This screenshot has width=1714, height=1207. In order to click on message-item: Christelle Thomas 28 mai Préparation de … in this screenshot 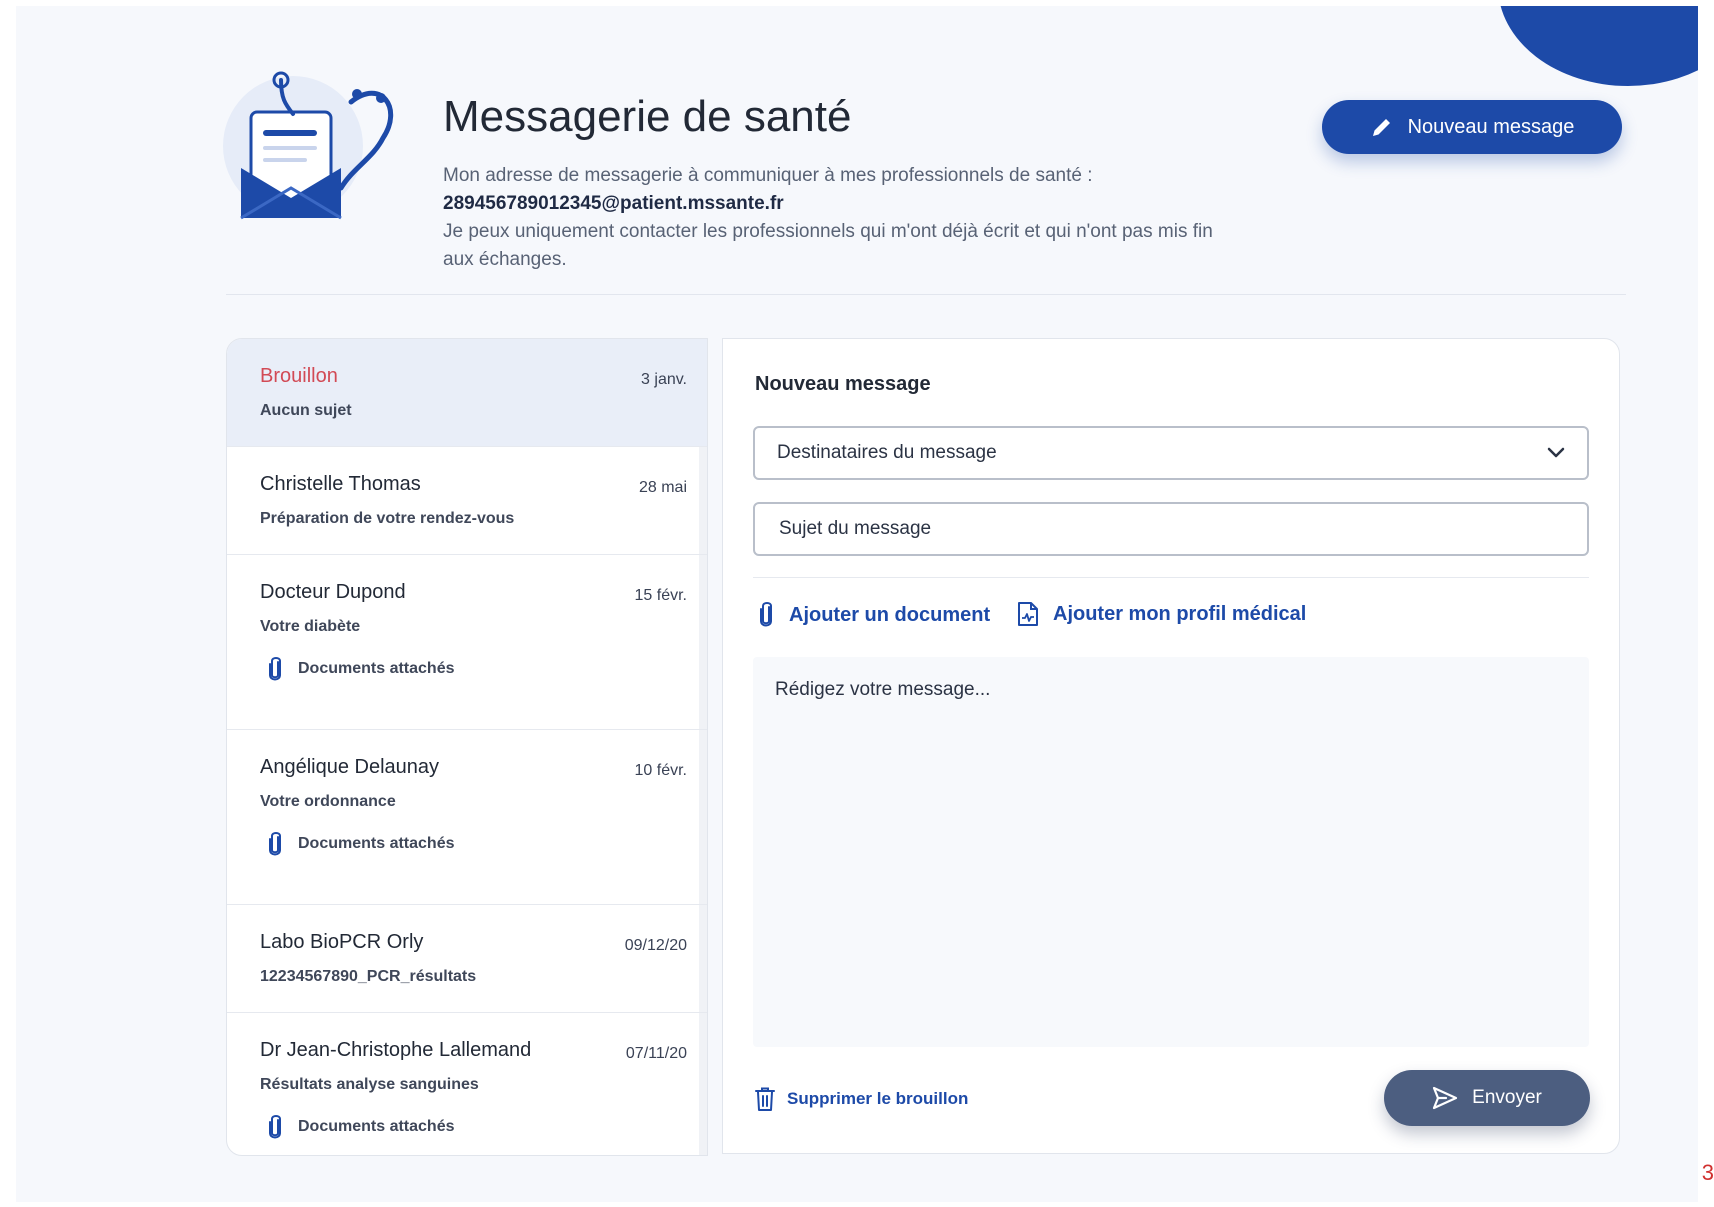, I will do `click(467, 501)`.